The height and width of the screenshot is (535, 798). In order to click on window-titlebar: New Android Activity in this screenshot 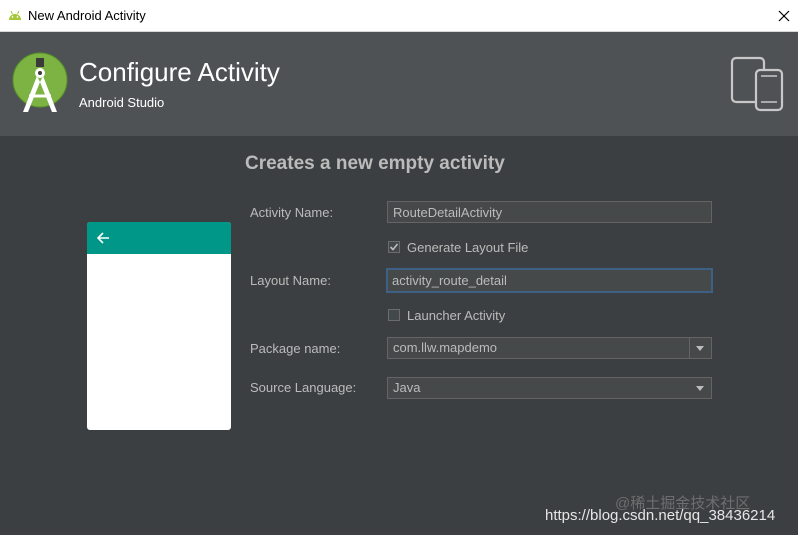, I will do `click(399, 16)`.